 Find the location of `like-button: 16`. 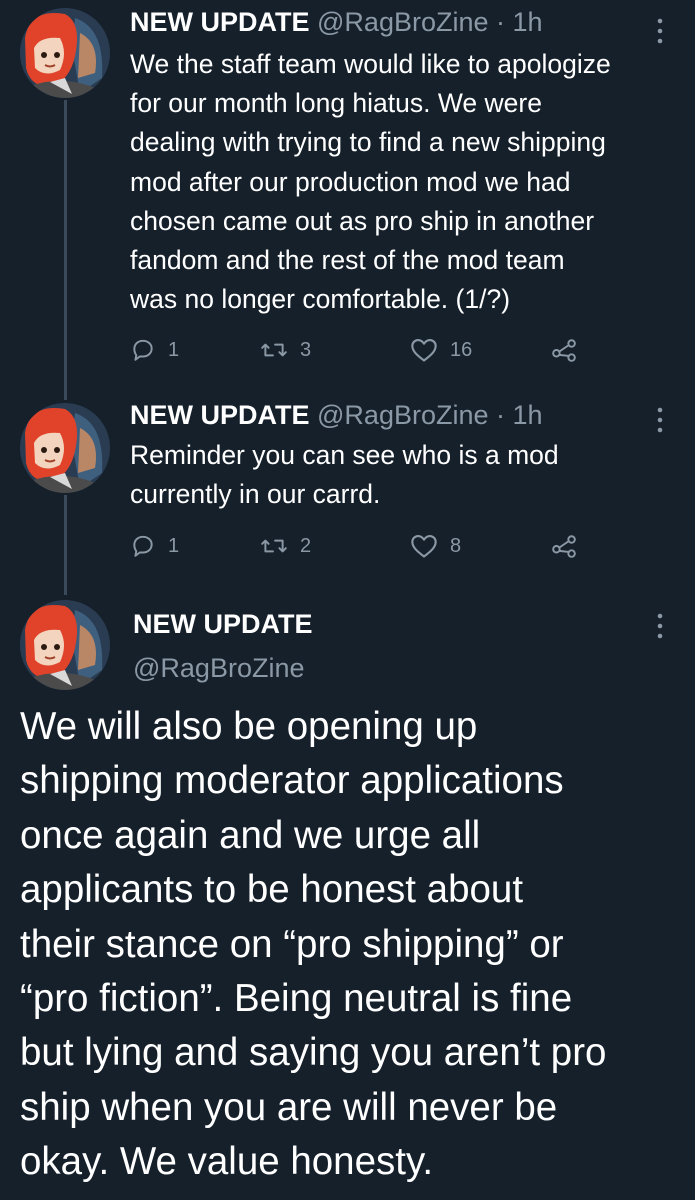

like-button: 16 is located at coordinates (441, 350).